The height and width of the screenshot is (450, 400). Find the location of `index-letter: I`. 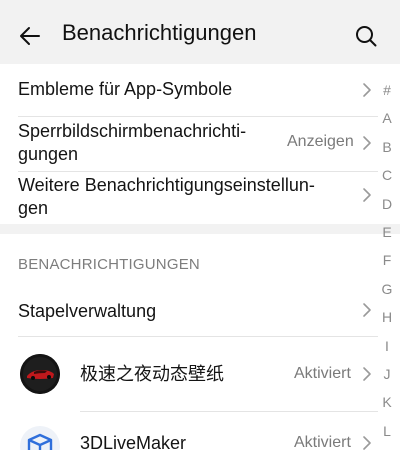

index-letter: I is located at coordinates (387, 346).